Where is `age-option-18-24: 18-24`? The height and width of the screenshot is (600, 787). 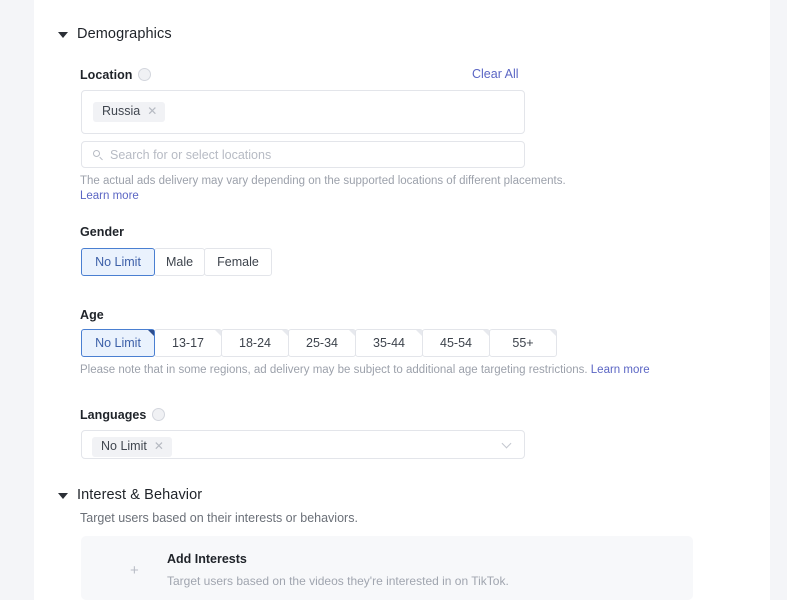
age-option-18-24: 18-24 is located at coordinates (255, 343).